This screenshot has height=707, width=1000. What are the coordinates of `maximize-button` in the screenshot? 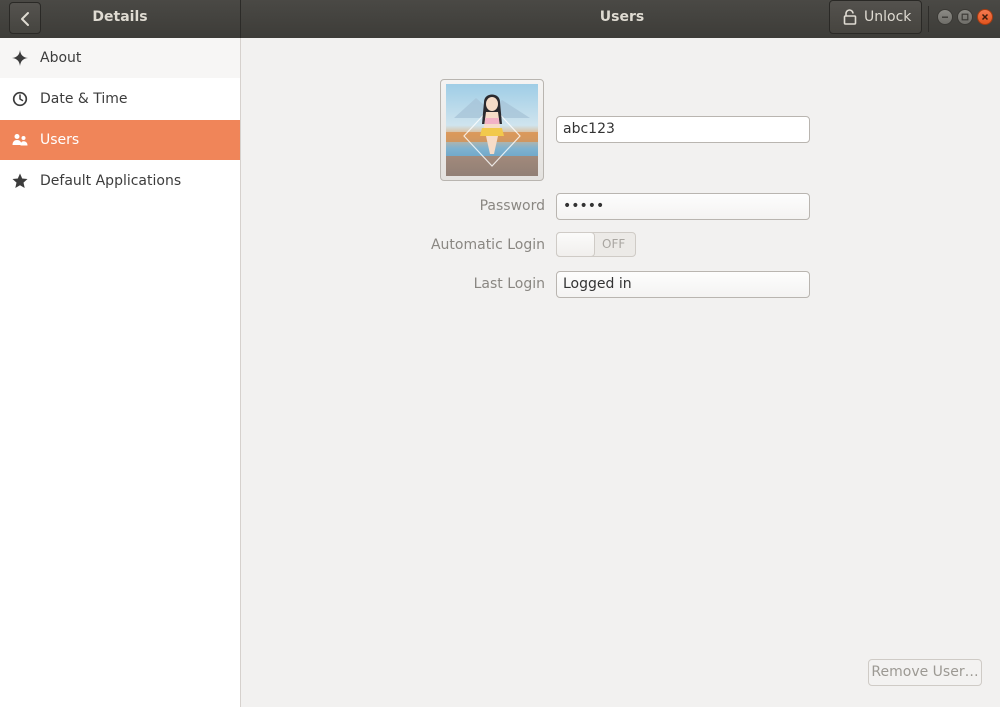 It's located at (965, 17).